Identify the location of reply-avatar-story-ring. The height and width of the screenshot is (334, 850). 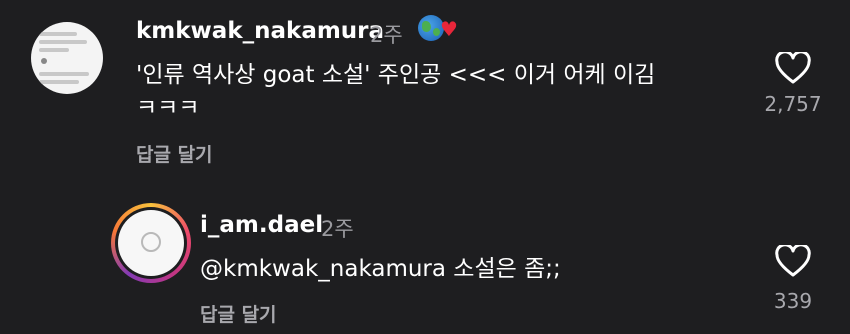
(151, 243).